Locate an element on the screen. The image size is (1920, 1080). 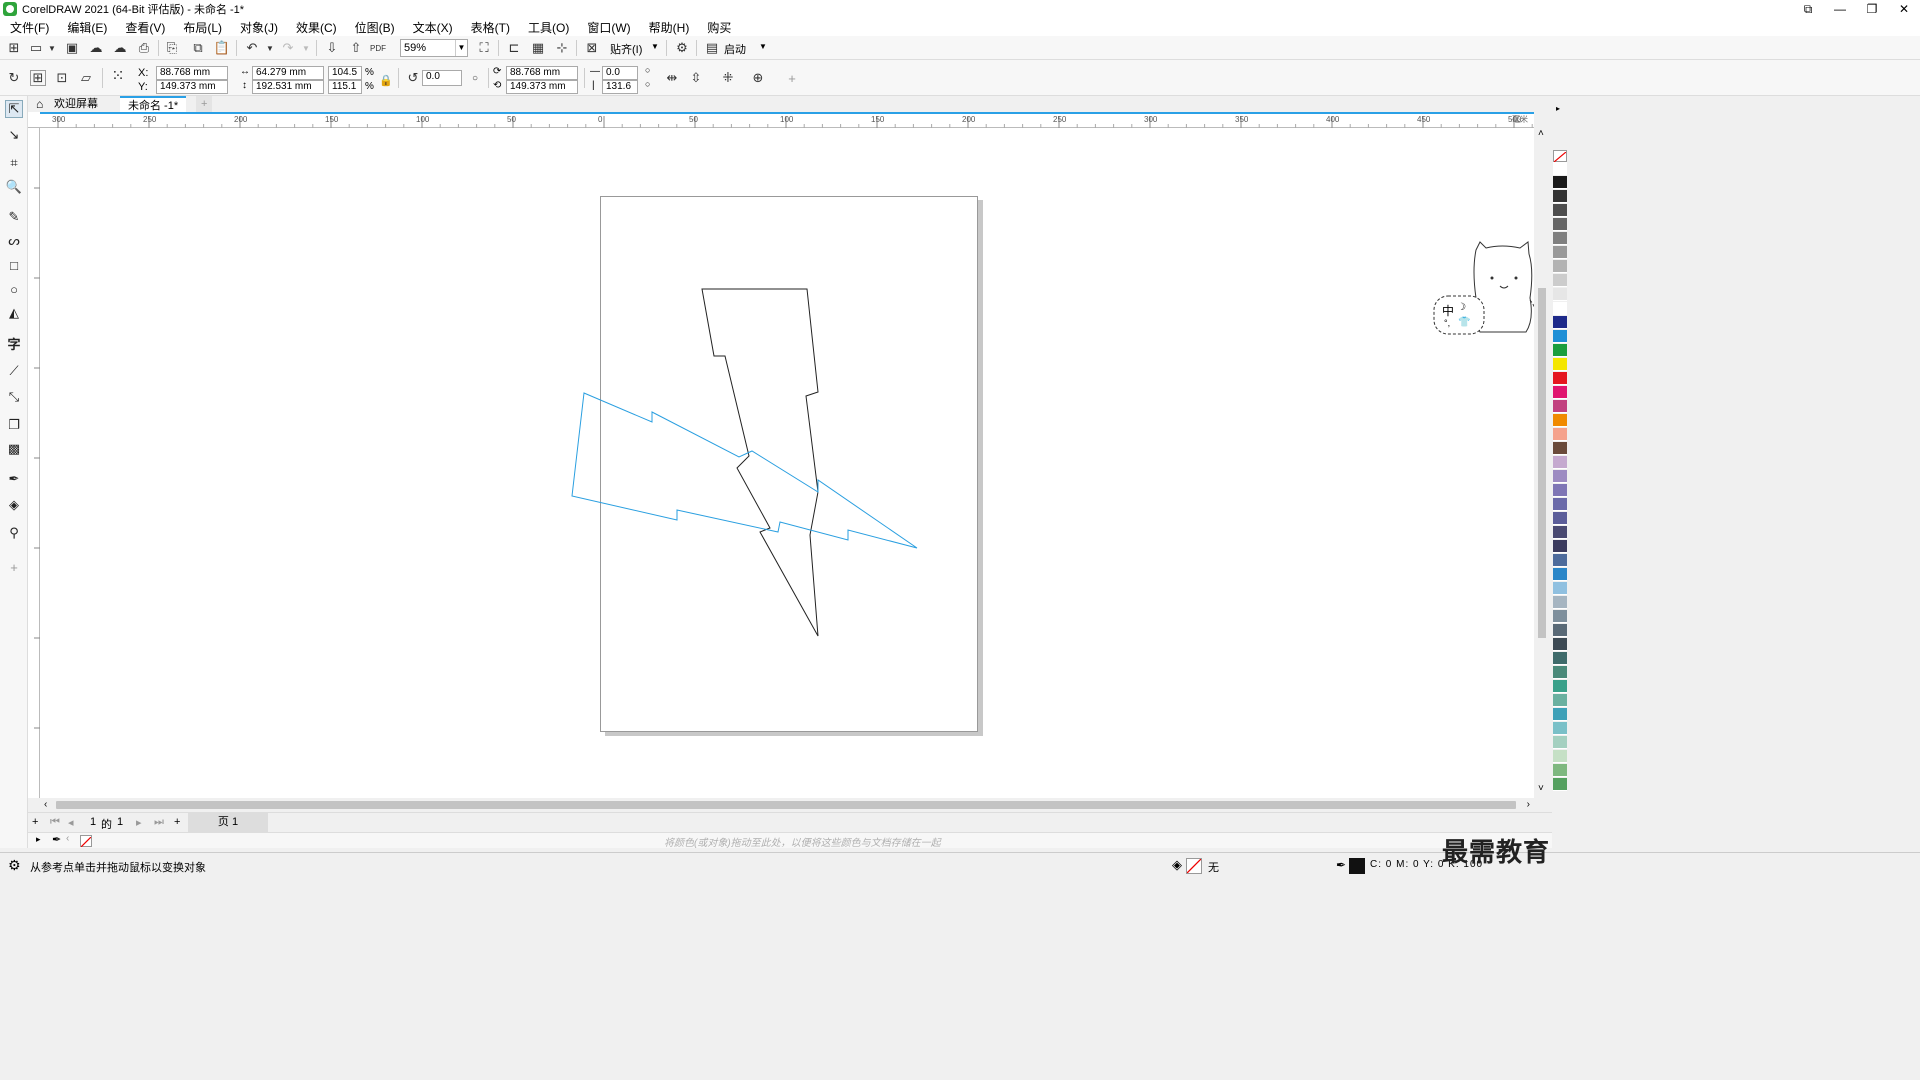
last-page-icon: ⏭ is located at coordinates (159, 822).